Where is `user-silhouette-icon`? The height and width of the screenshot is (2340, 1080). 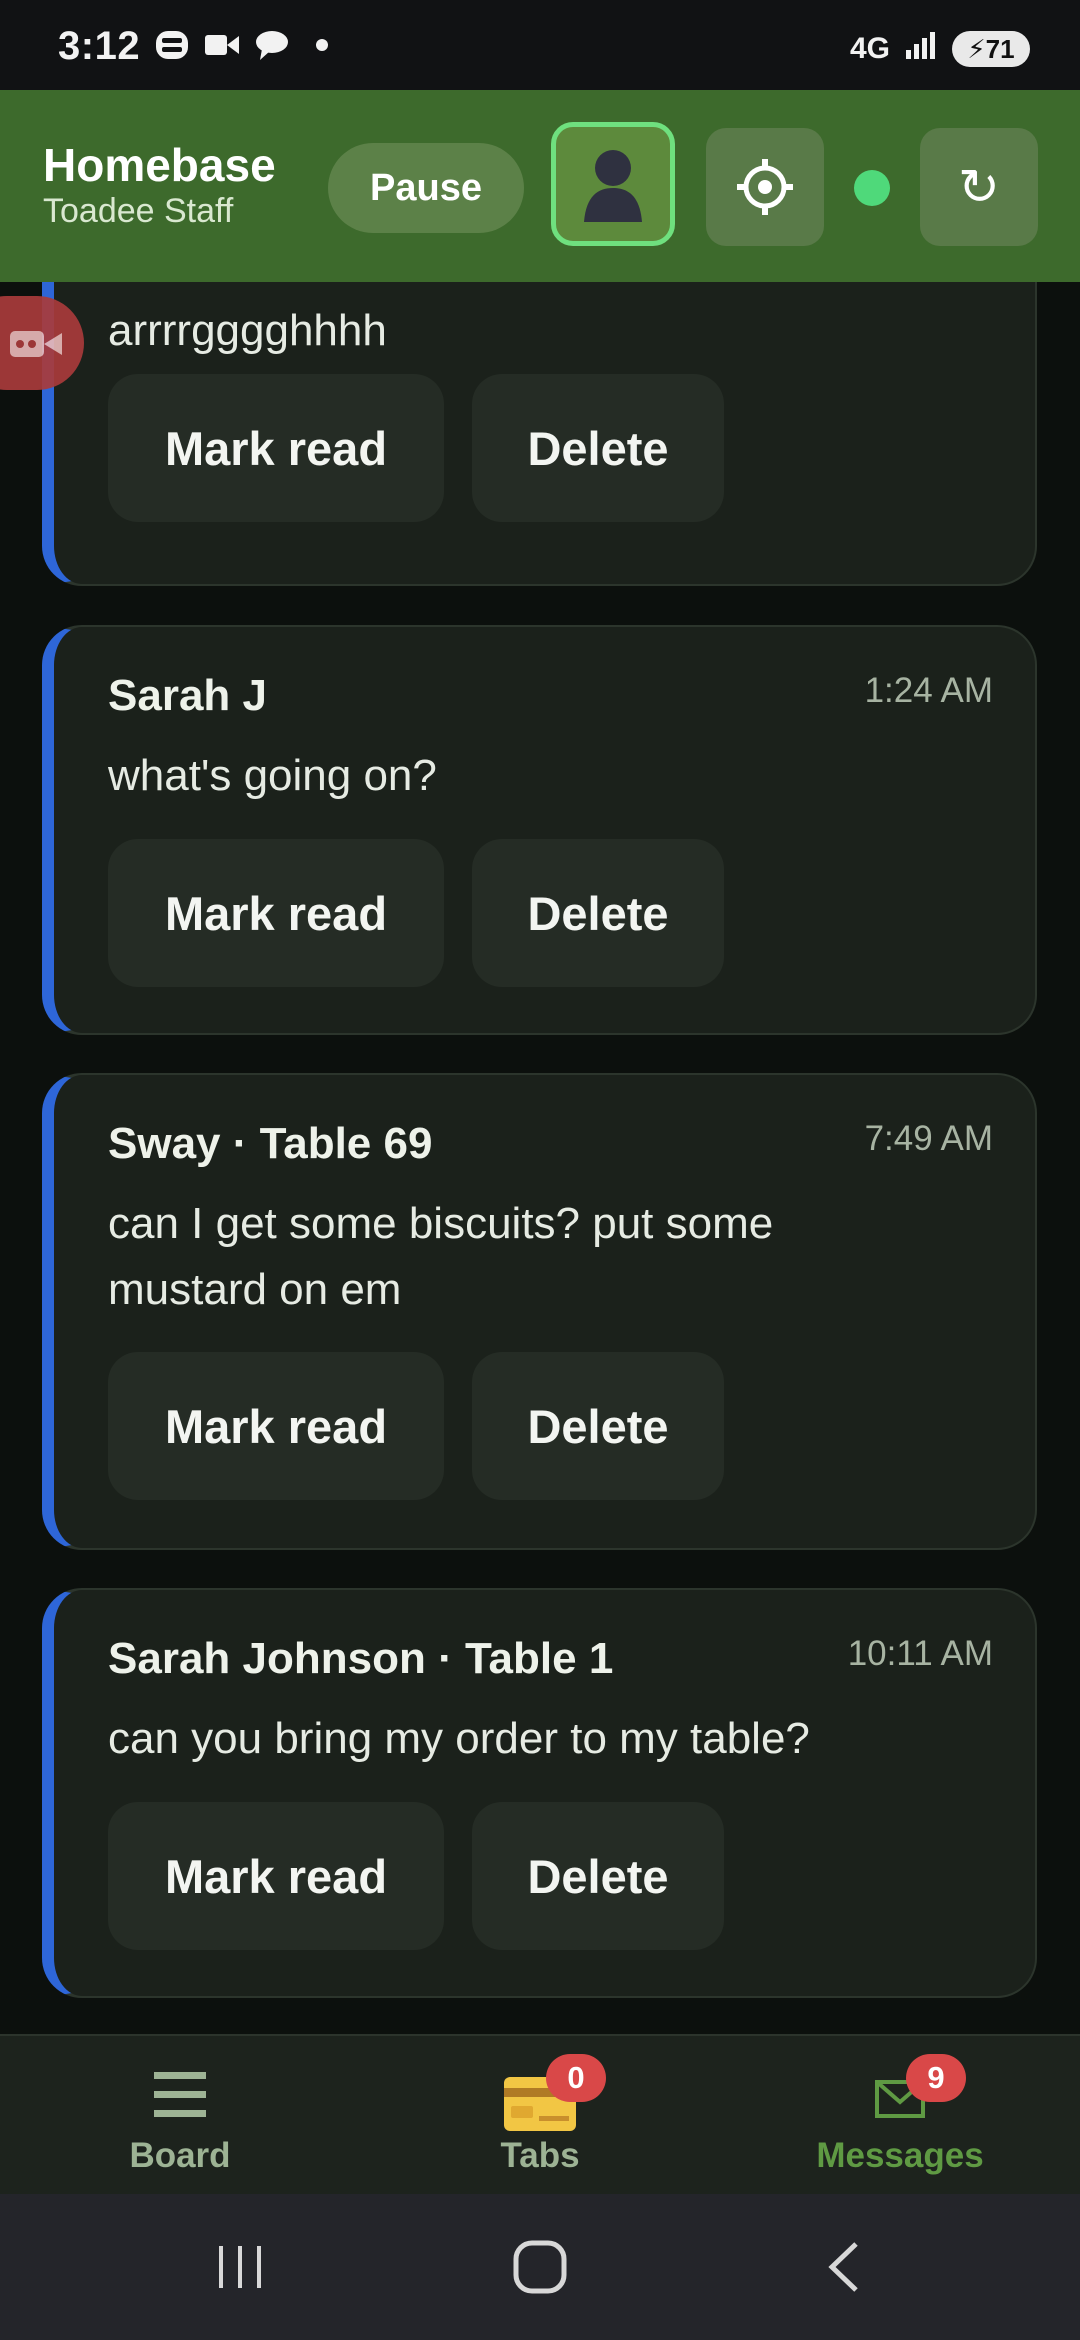 user-silhouette-icon is located at coordinates (613, 186).